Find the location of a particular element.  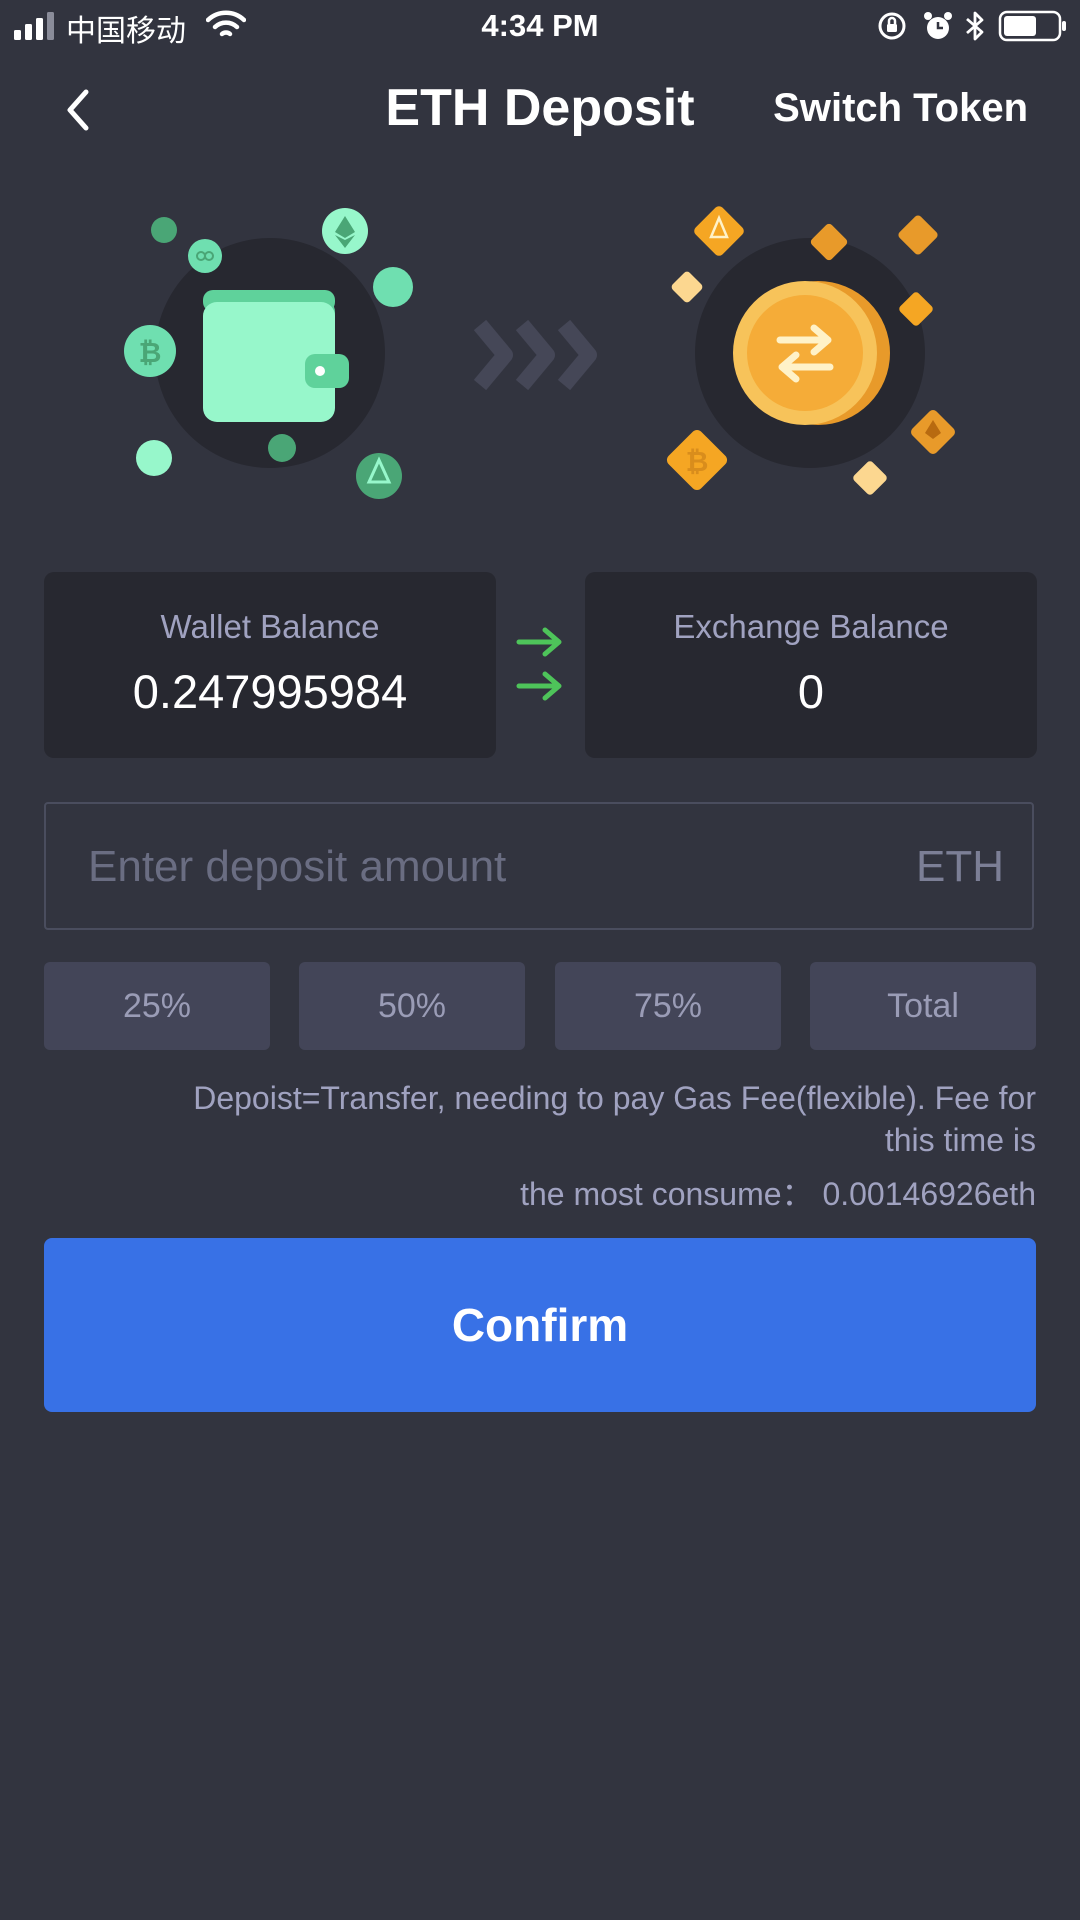

exchange-balance-card: Exchange Balance 0 is located at coordinates (811, 665).